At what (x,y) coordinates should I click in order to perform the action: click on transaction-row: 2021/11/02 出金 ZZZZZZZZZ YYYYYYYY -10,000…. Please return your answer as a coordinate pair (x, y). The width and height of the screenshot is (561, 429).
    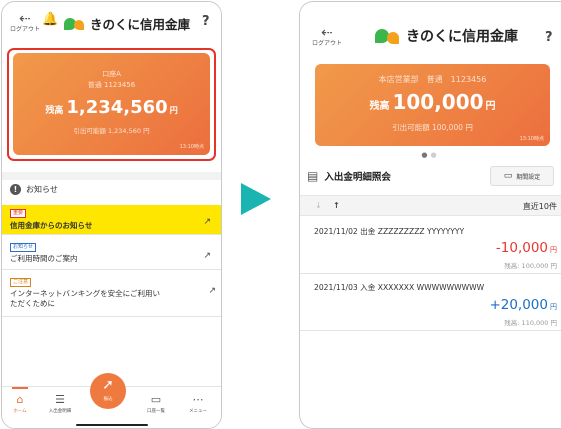
    Looking at the image, I should click on (430, 246).